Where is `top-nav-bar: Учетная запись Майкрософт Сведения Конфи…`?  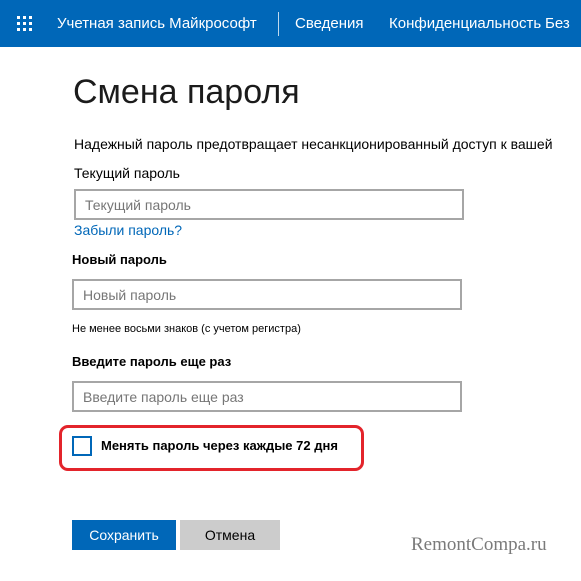 top-nav-bar: Учетная запись Майкрософт Сведения Конфи… is located at coordinates (290, 23).